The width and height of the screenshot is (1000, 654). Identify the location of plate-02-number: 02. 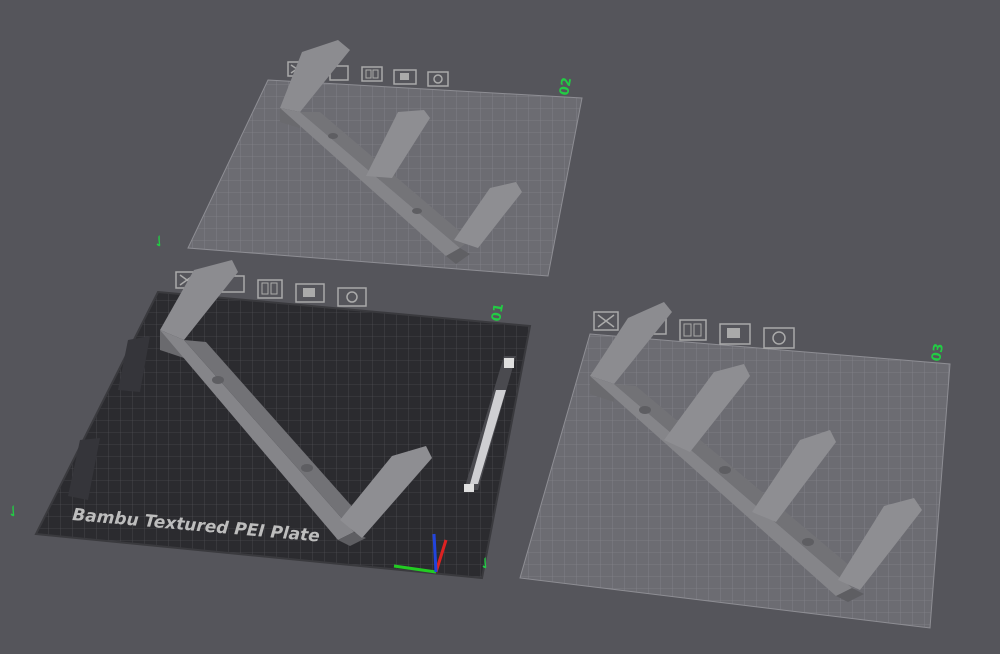
(566, 86).